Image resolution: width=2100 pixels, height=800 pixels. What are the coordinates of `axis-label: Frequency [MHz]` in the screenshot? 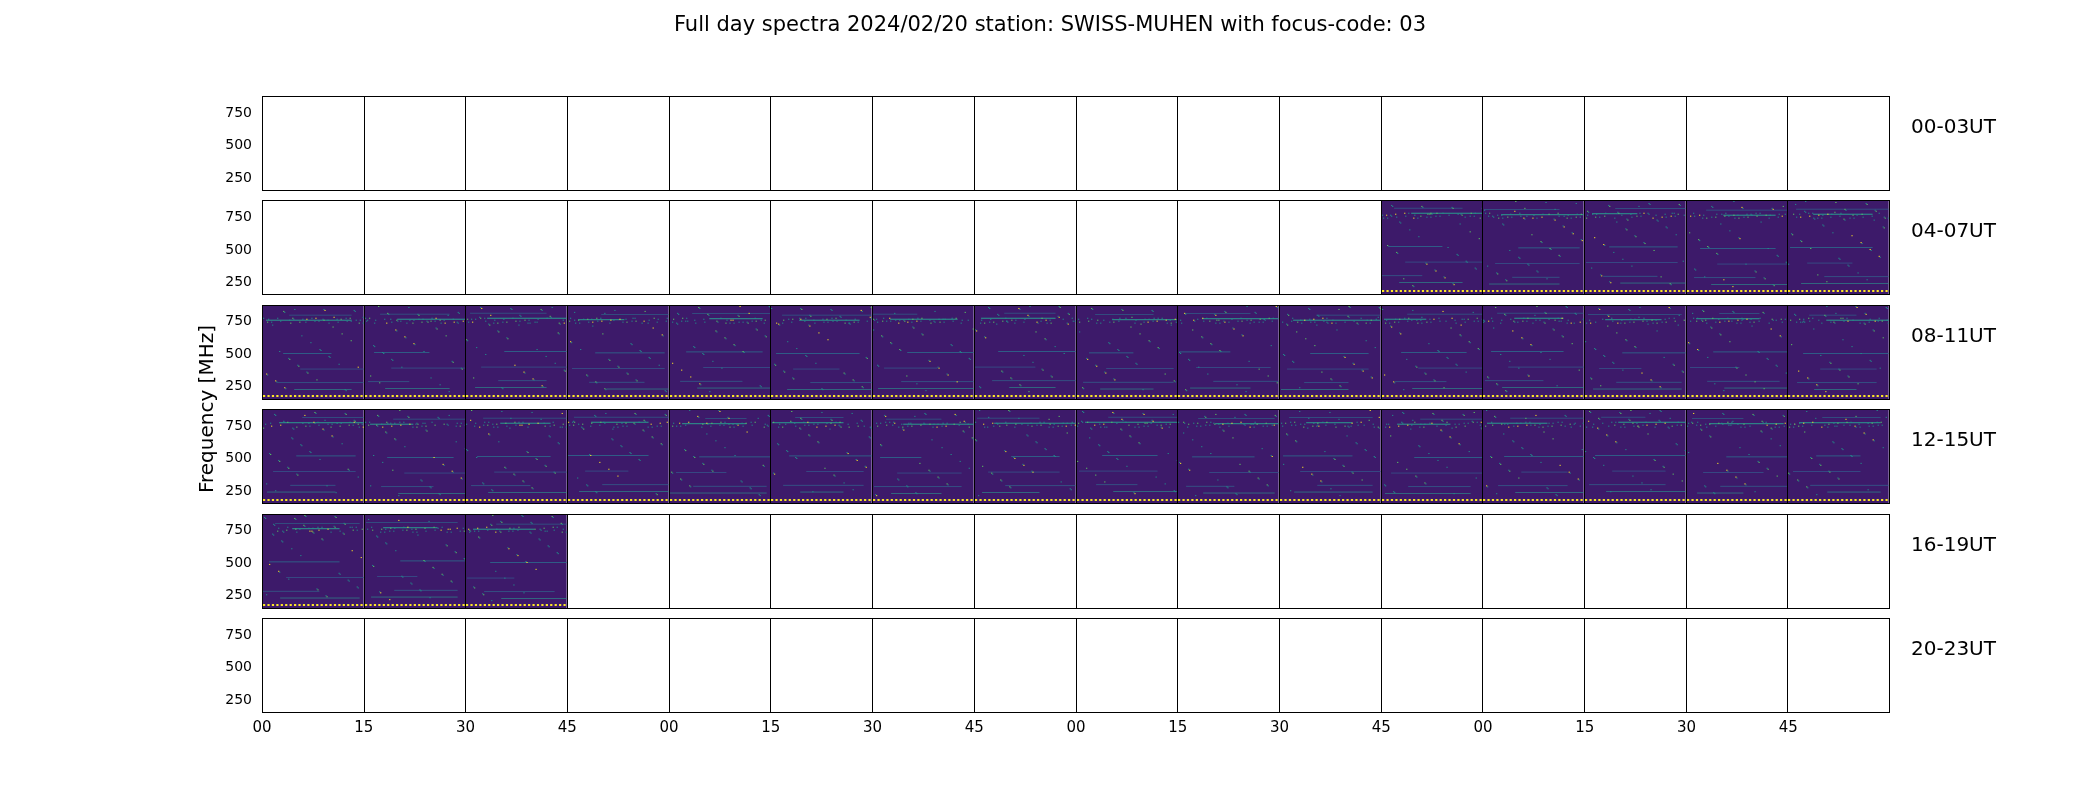 It's located at (206, 409).